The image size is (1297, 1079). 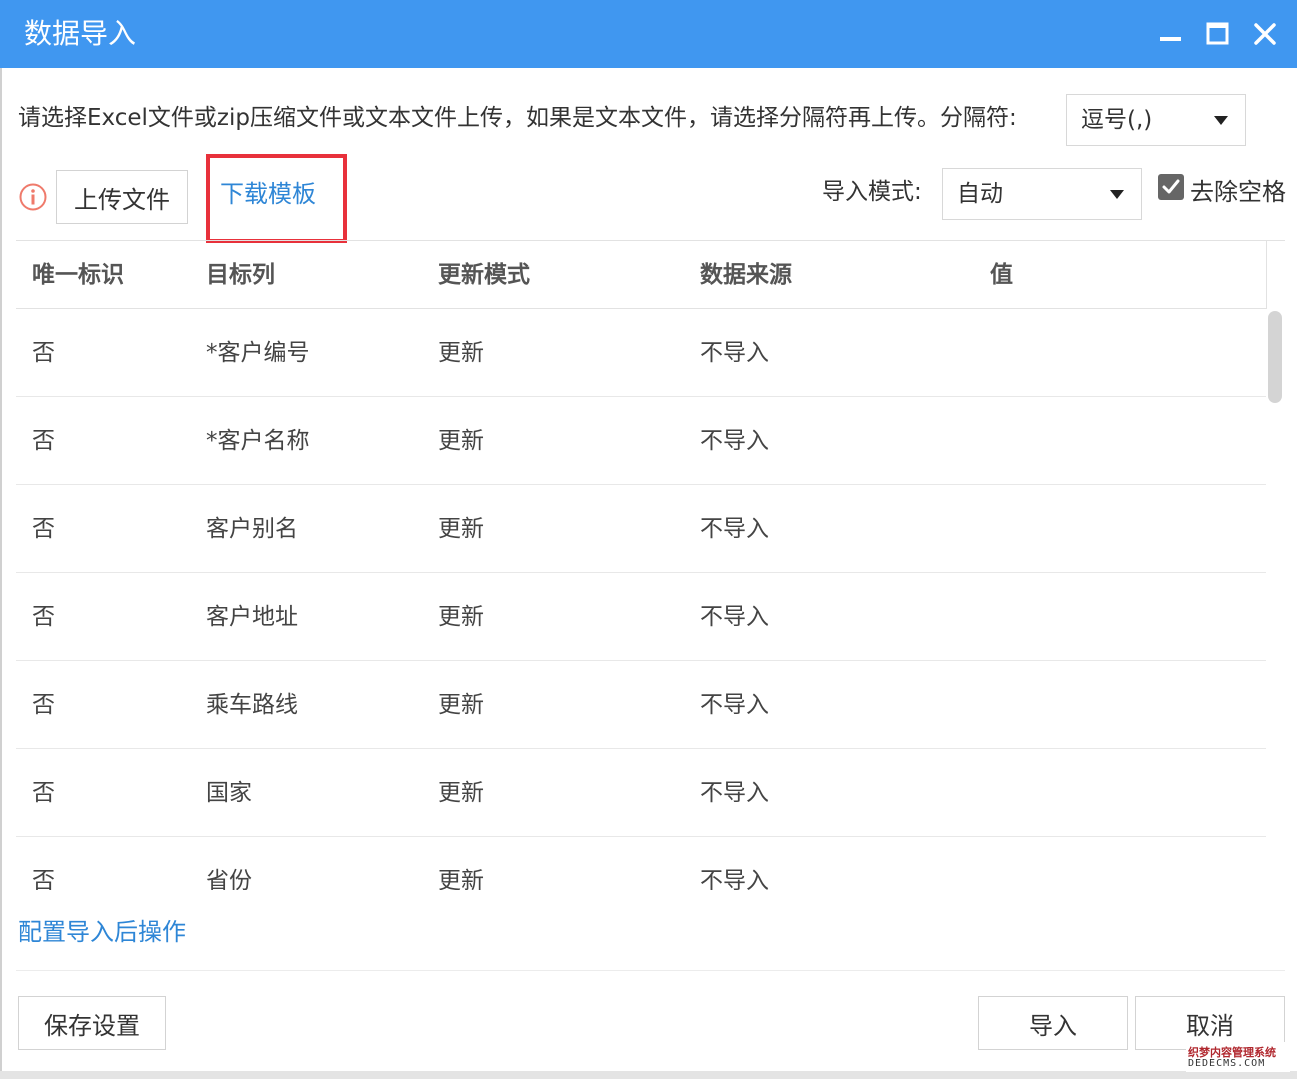 What do you see at coordinates (1042, 194) in the screenshot?
I see `import-mode-select: 自动` at bounding box center [1042, 194].